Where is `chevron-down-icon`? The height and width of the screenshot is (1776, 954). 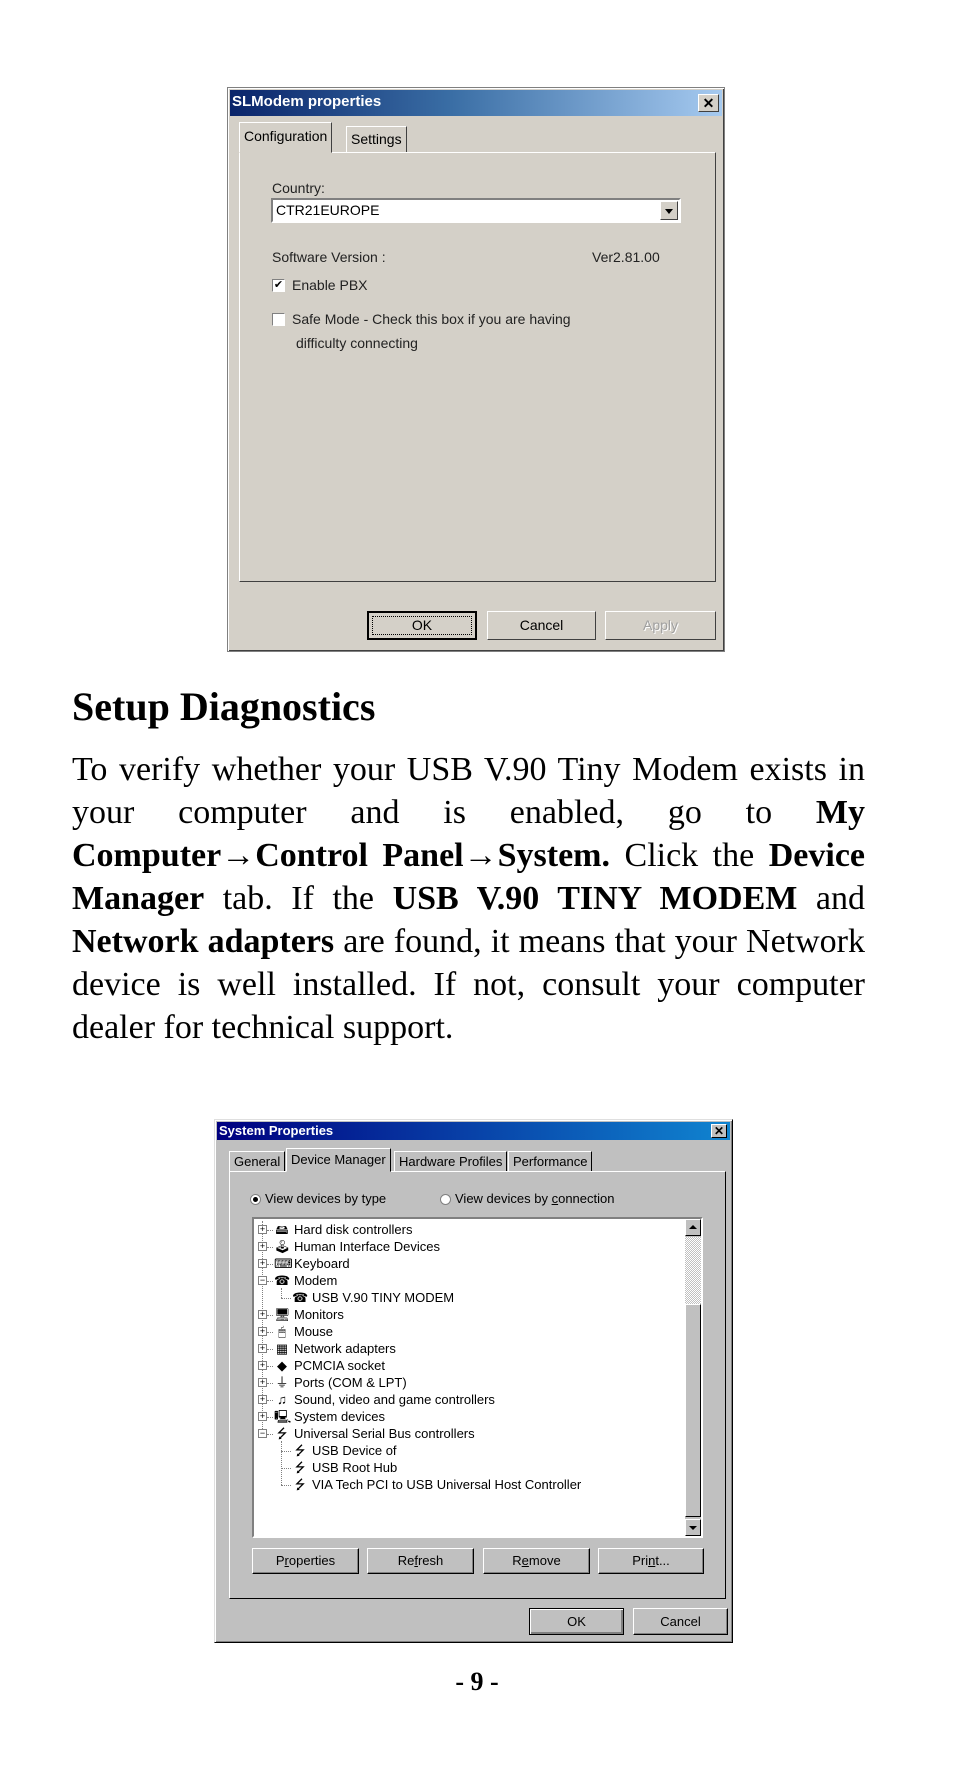 chevron-down-icon is located at coordinates (669, 210).